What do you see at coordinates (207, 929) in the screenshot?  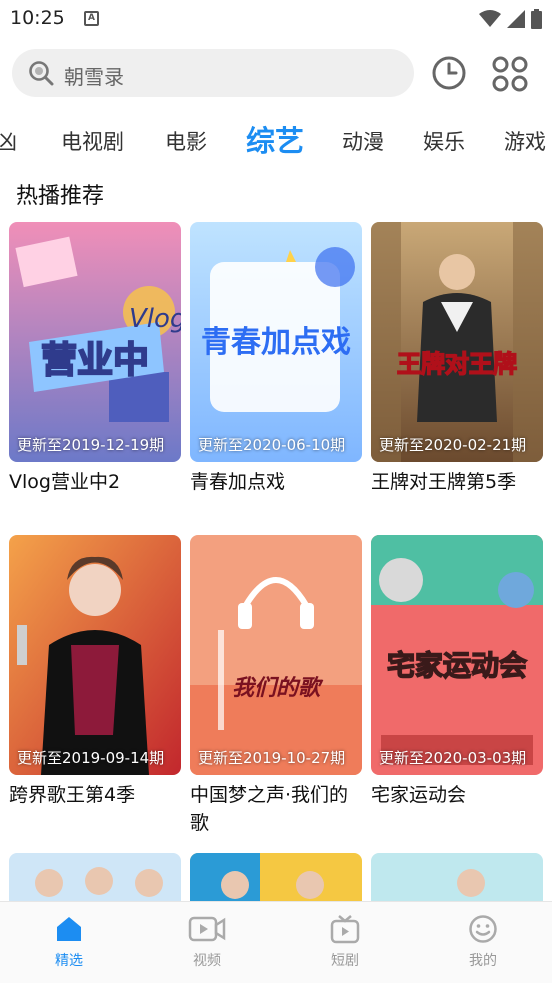 I see `video-icon` at bounding box center [207, 929].